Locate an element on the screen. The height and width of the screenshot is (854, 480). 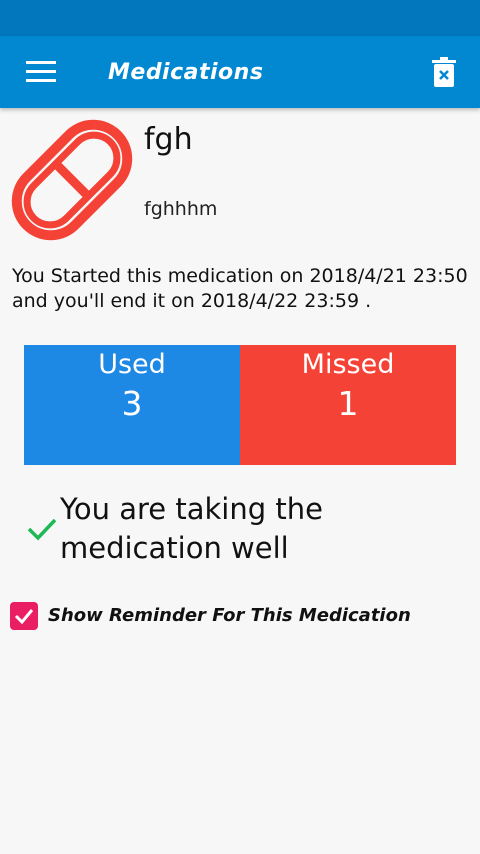
status-bar is located at coordinates (240, 18).